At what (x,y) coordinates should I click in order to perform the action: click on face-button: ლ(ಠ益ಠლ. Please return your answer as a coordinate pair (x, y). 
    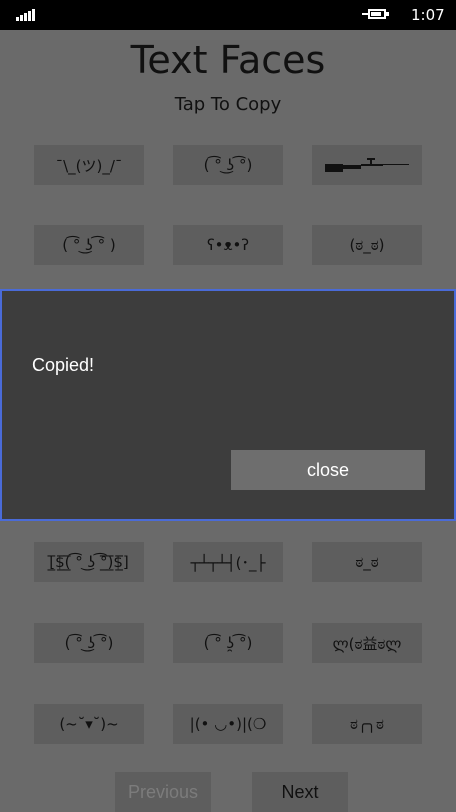
    Looking at the image, I should click on (367, 643).